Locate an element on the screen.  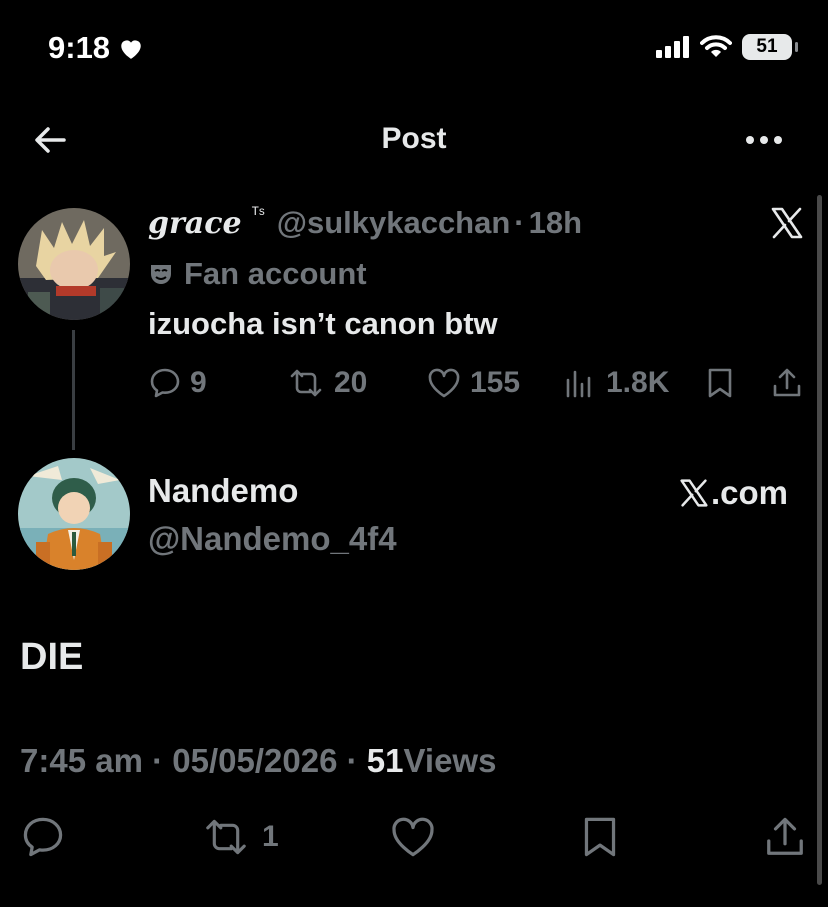
more-dots-icon is located at coordinates (764, 140).